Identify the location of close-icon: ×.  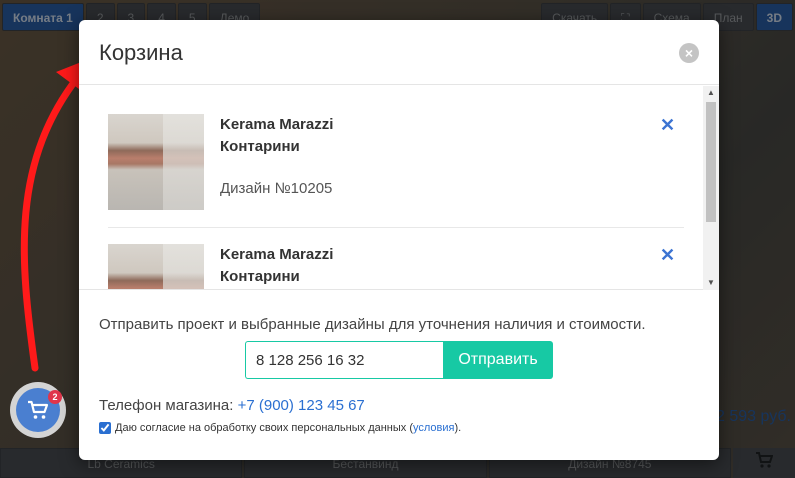
(689, 53).